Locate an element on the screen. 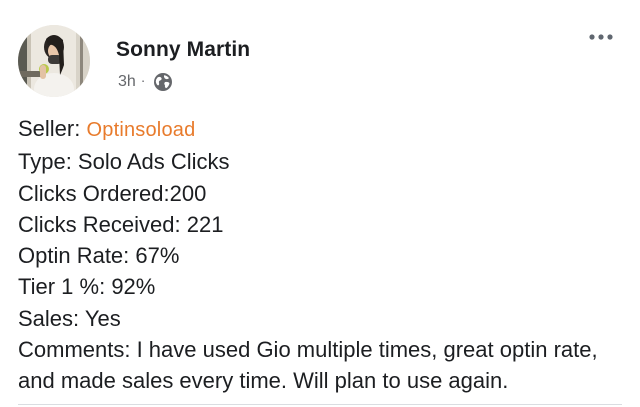 Image resolution: width=640 pixels, height=407 pixels. post-divider is located at coordinates (320, 404).